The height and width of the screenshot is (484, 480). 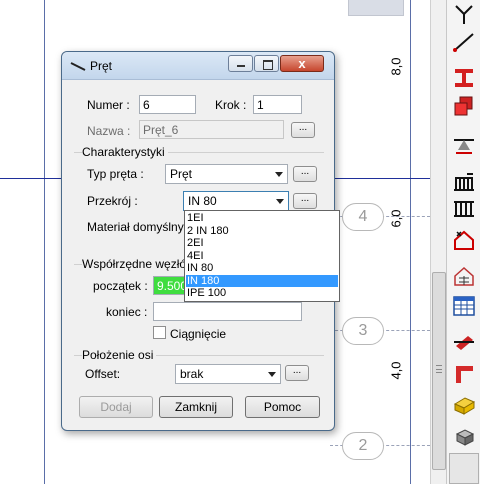 What do you see at coordinates (120, 286) in the screenshot?
I see `poczatek-label: początek :` at bounding box center [120, 286].